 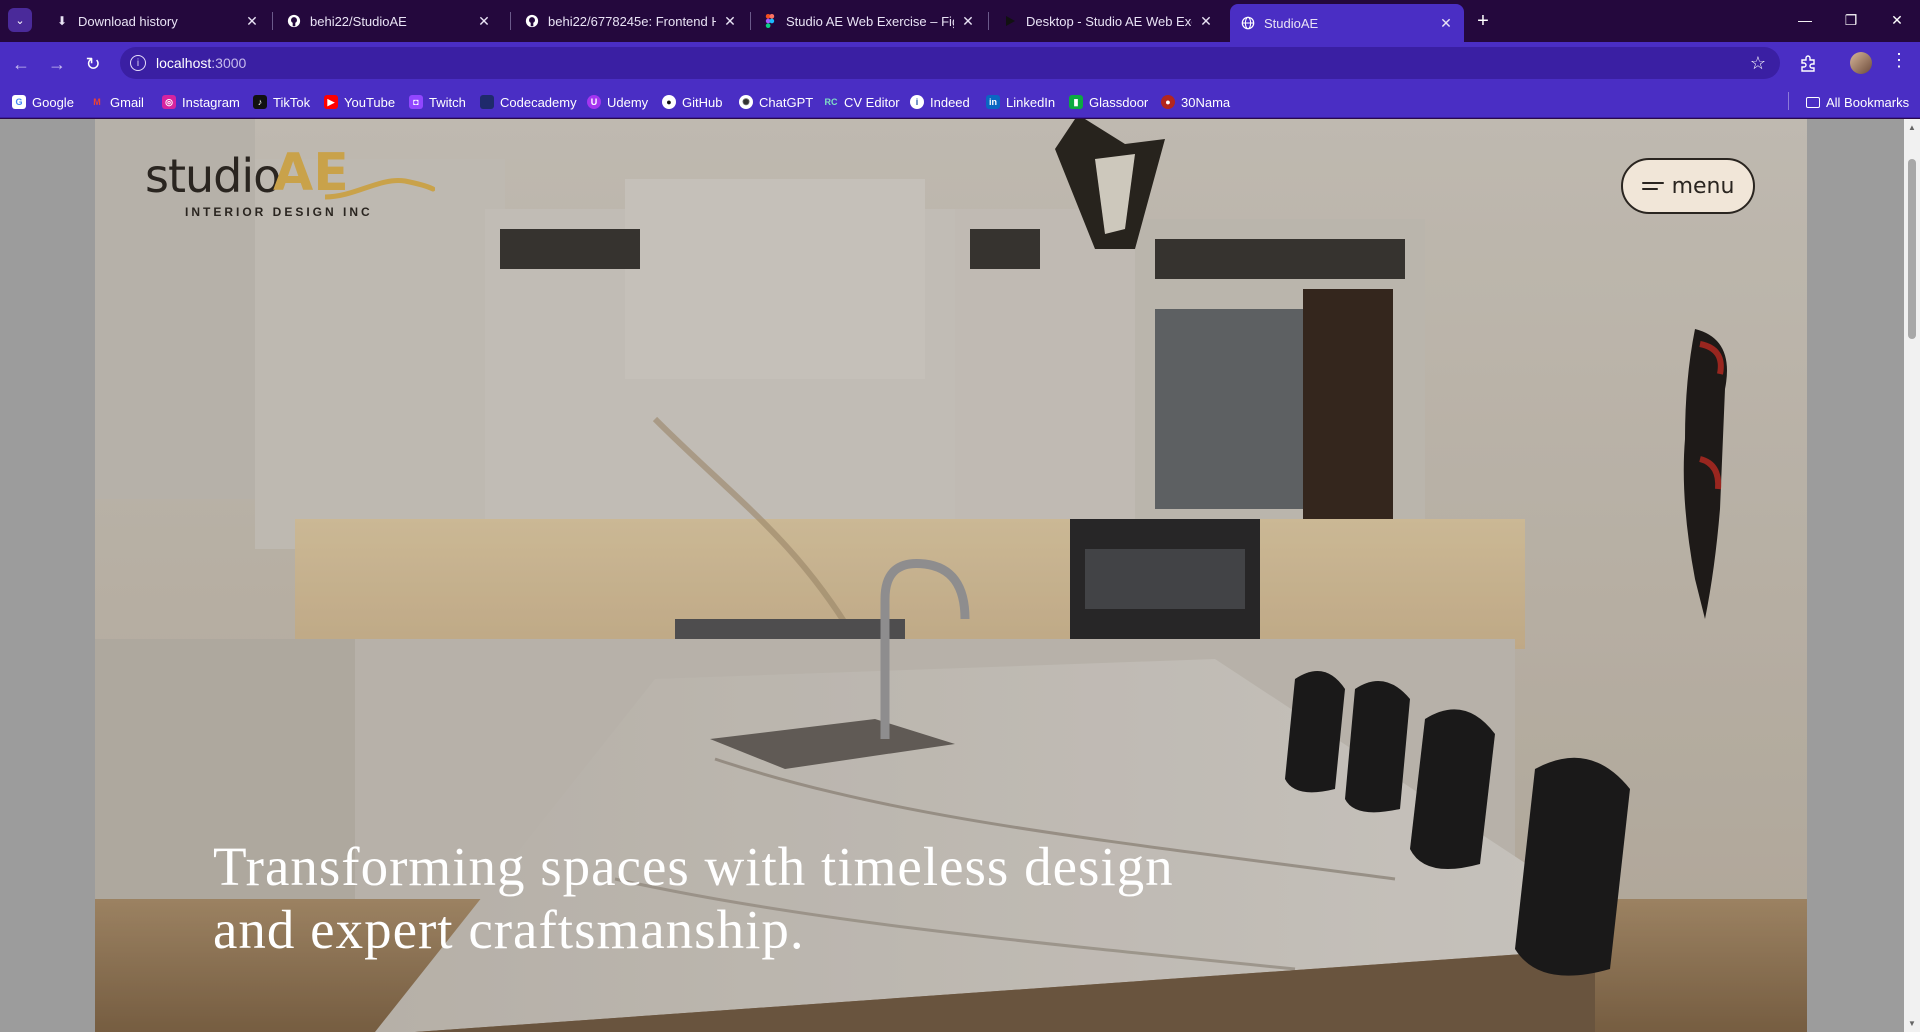 What do you see at coordinates (213, 176) in the screenshot?
I see `logo-studio-text: studio` at bounding box center [213, 176].